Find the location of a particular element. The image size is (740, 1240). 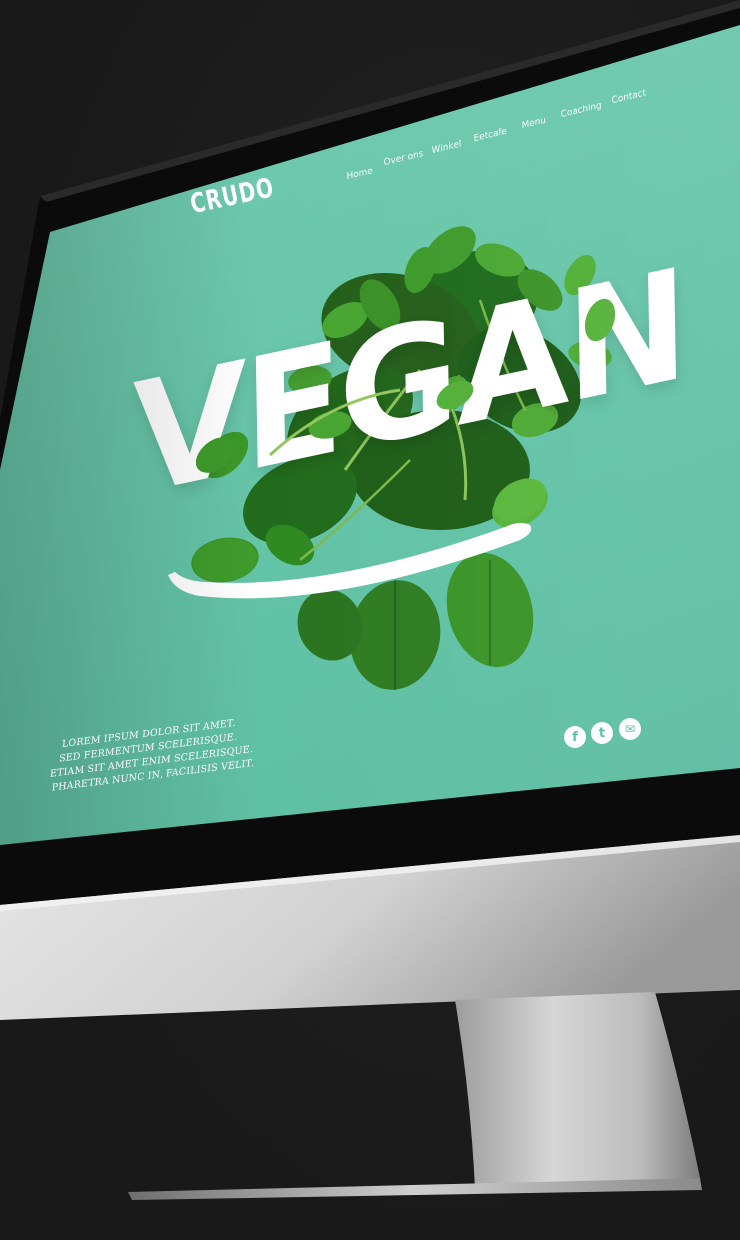

facebook-glyph: f is located at coordinates (575, 737).